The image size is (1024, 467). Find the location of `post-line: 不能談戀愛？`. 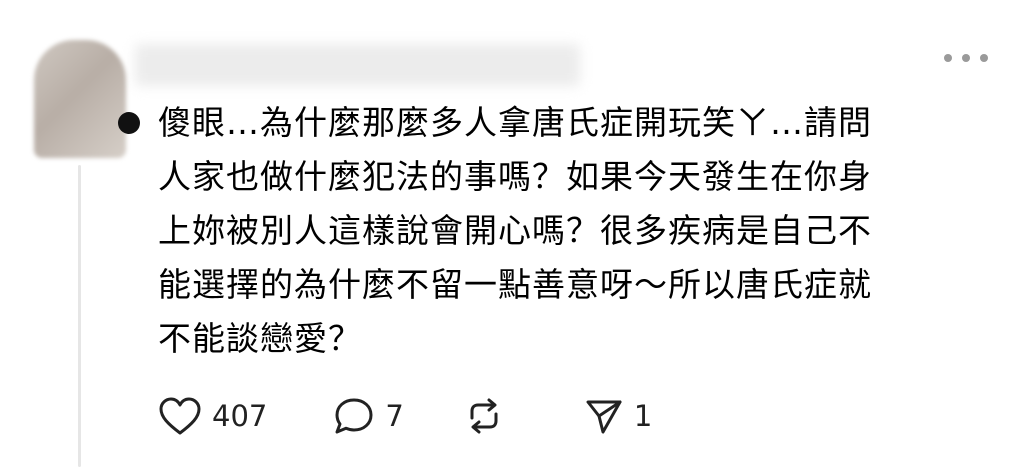

post-line: 不能談戀愛？ is located at coordinates (260, 338).